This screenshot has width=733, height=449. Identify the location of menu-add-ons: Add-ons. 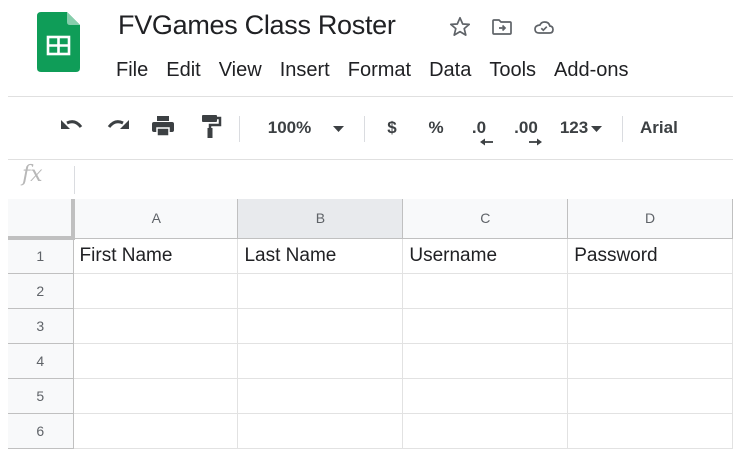
(591, 70).